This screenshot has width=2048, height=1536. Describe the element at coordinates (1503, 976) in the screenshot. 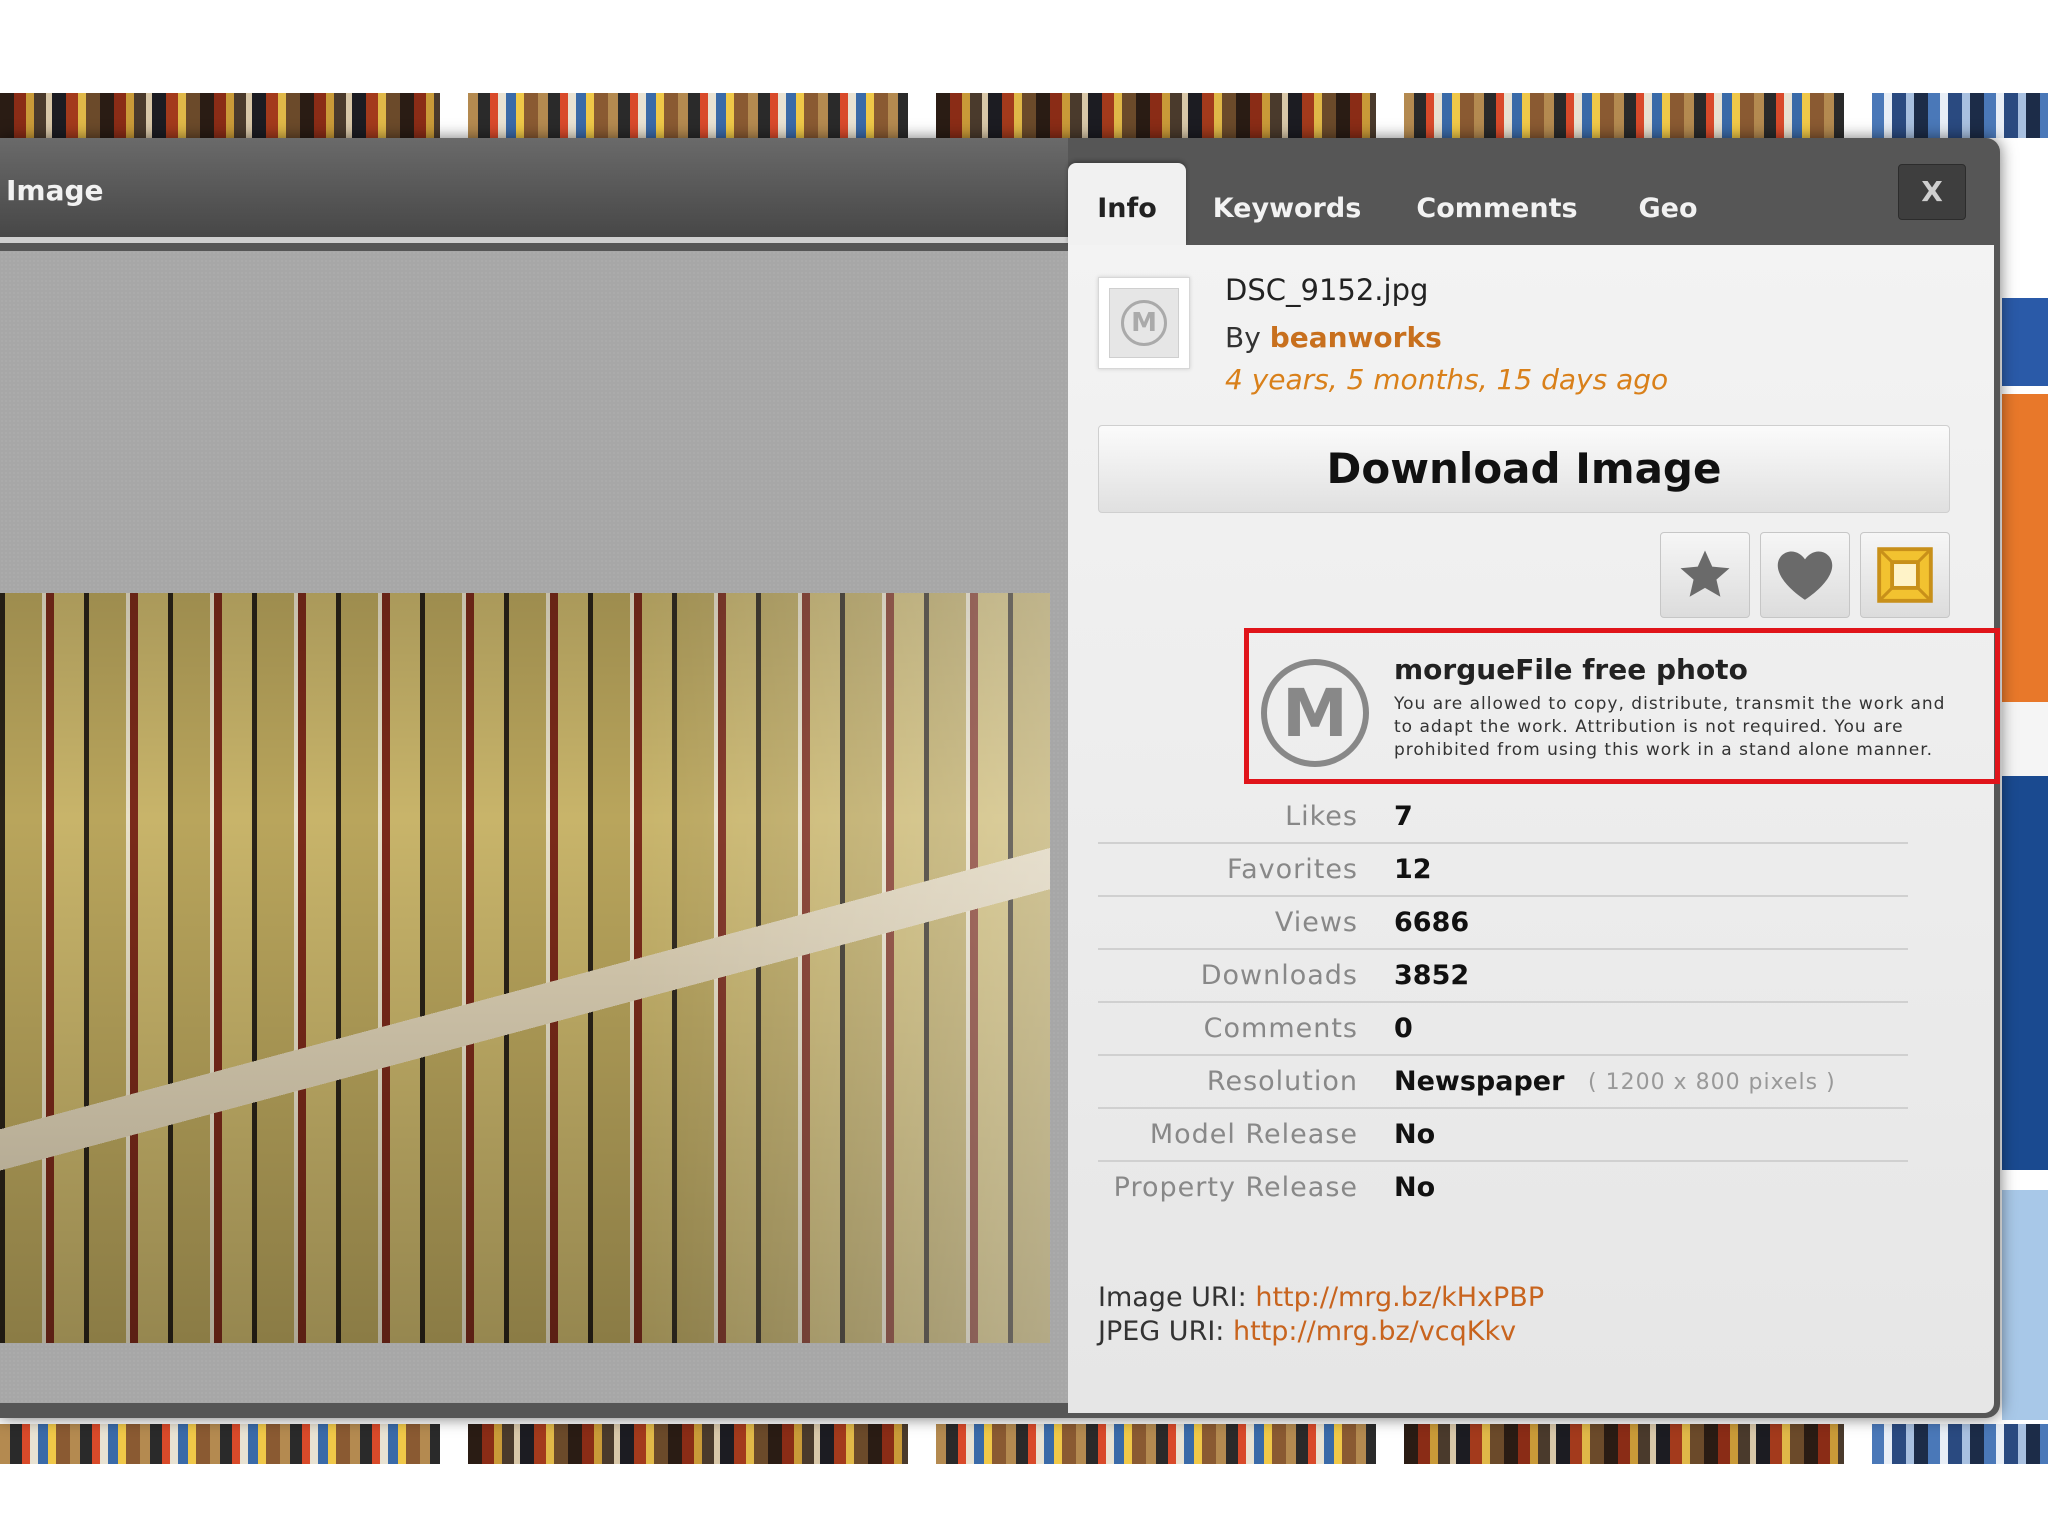

I see `stat-row-downloads: Downloads 3852` at that location.